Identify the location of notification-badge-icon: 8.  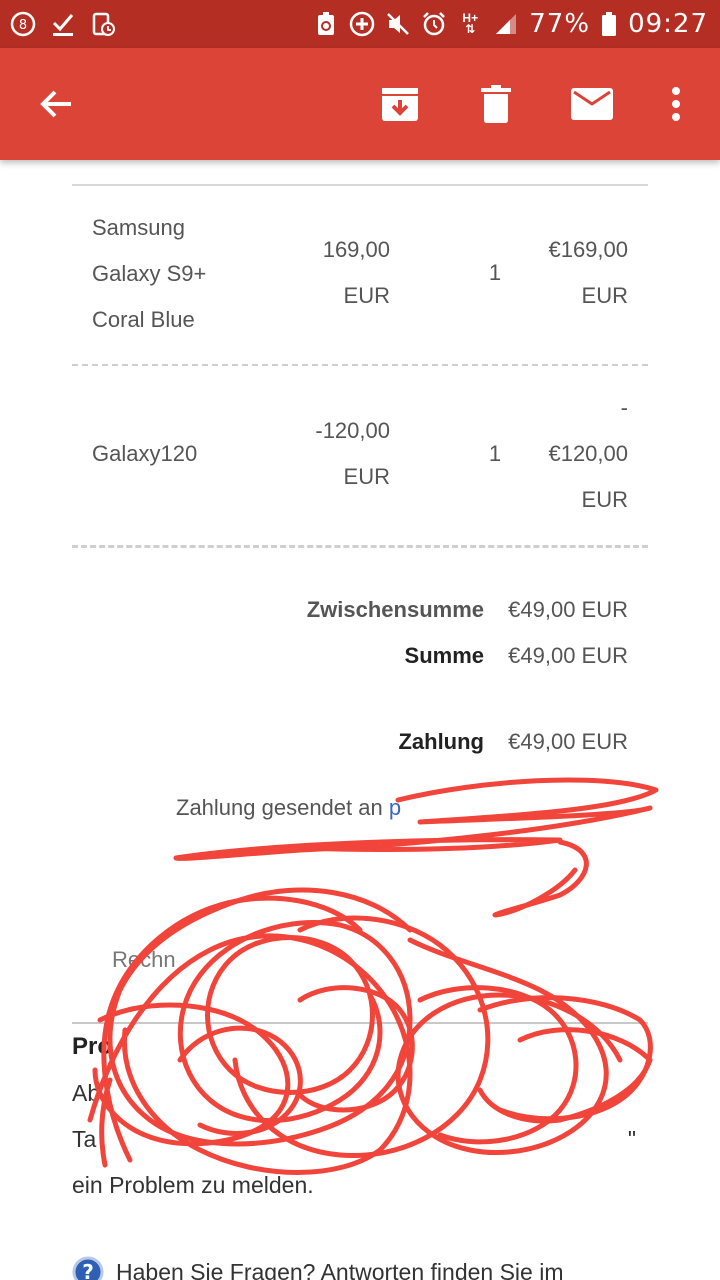
(23, 24).